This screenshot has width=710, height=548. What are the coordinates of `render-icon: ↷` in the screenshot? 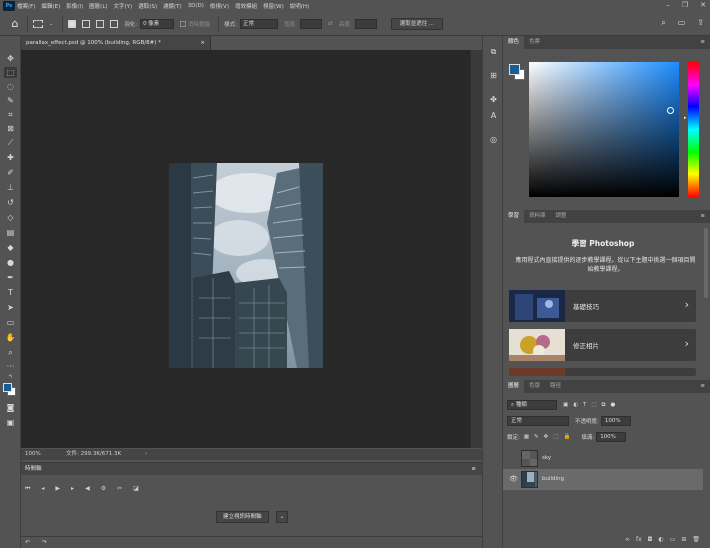 It's located at (44, 542).